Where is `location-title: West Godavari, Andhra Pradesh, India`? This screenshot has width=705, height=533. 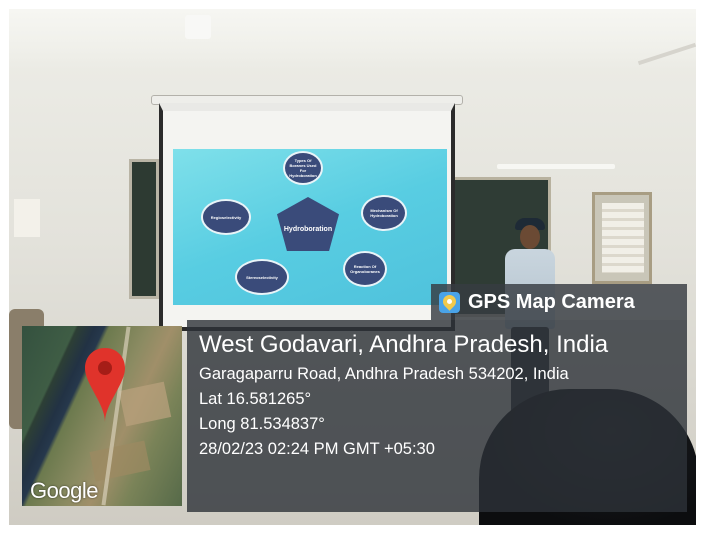
location-title: West Godavari, Andhra Pradesh, India is located at coordinates (404, 344).